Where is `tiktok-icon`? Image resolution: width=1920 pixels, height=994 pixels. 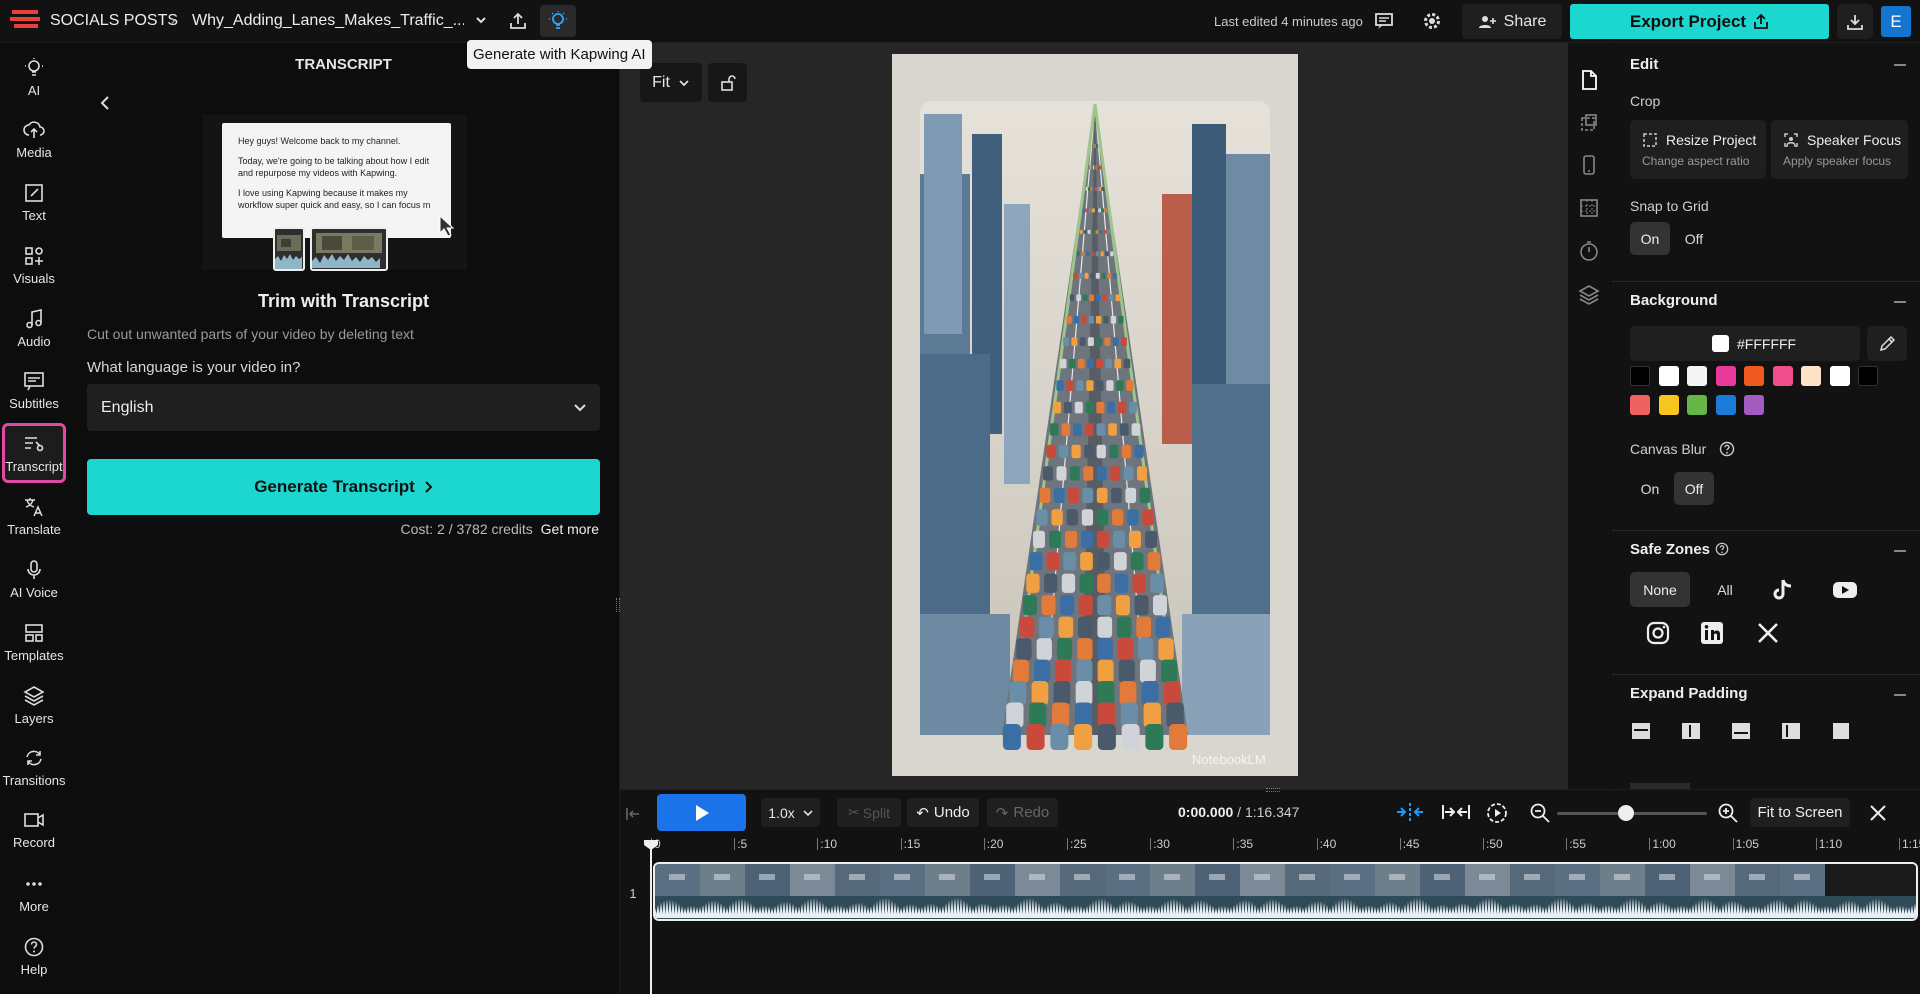 tiktok-icon is located at coordinates (1782, 591).